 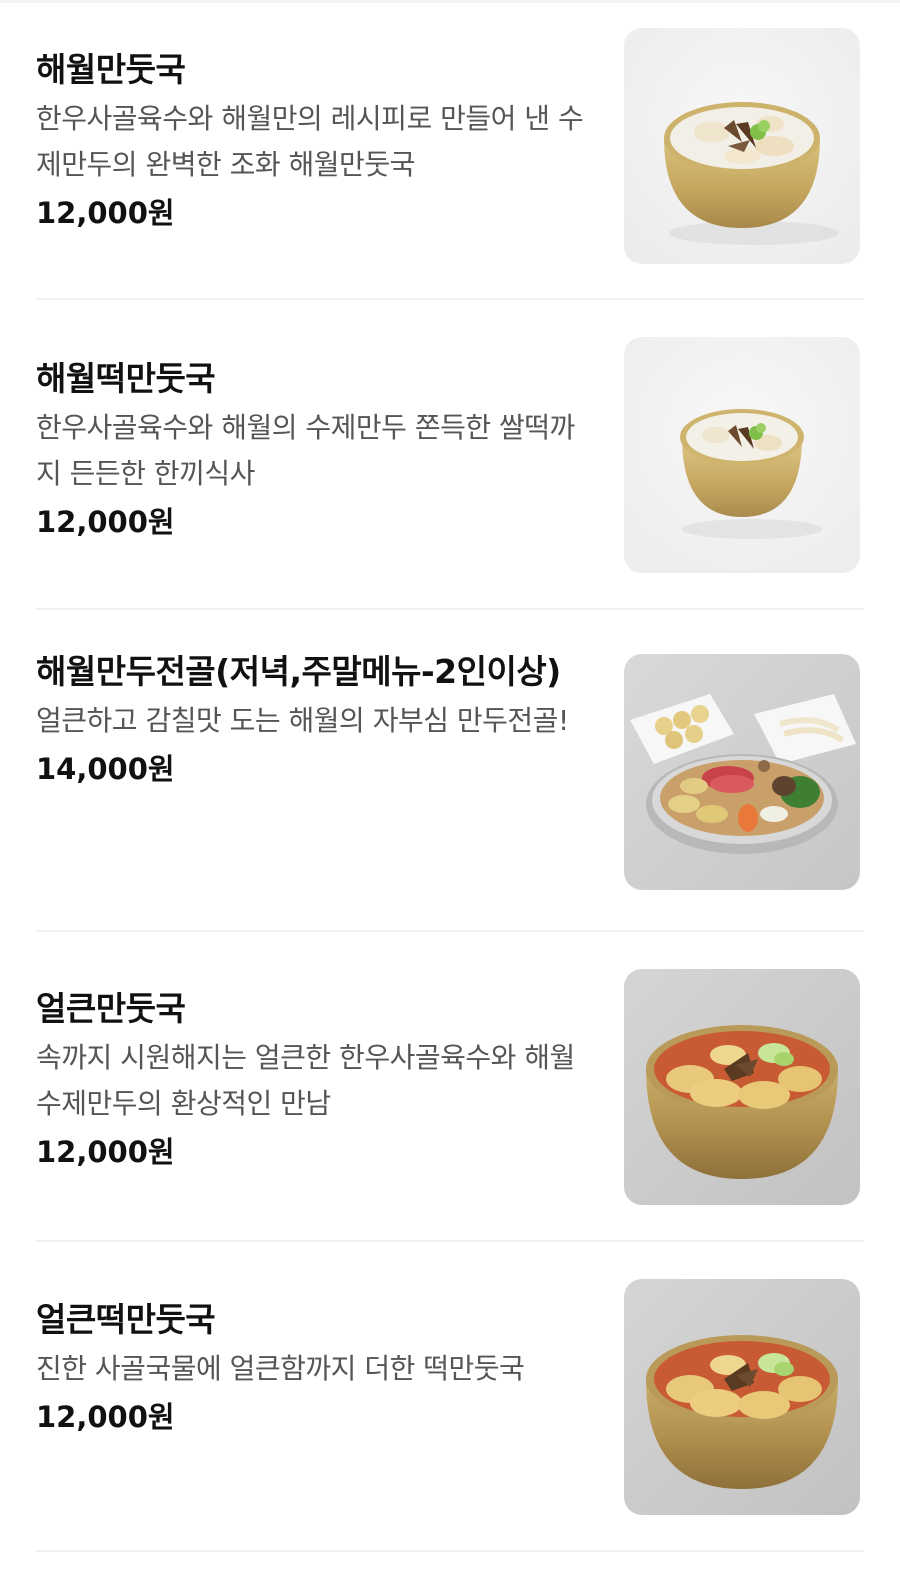 I want to click on menu-item-price: 14,000원, so click(x=105, y=769).